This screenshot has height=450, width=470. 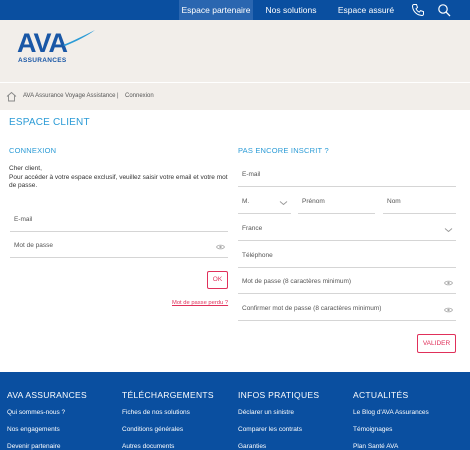 I want to click on firstname-field: Prénom, so click(x=336, y=203).